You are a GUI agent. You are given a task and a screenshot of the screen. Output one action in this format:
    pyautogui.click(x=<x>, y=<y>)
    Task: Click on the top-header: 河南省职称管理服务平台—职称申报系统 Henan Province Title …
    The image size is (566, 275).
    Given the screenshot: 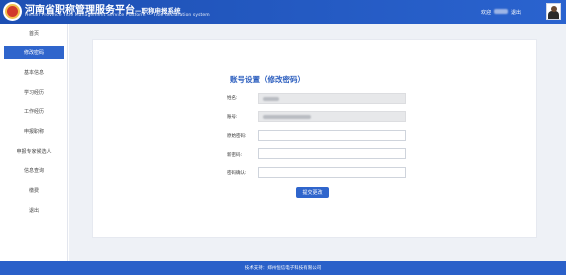 What is the action you would take?
    pyautogui.click(x=283, y=12)
    